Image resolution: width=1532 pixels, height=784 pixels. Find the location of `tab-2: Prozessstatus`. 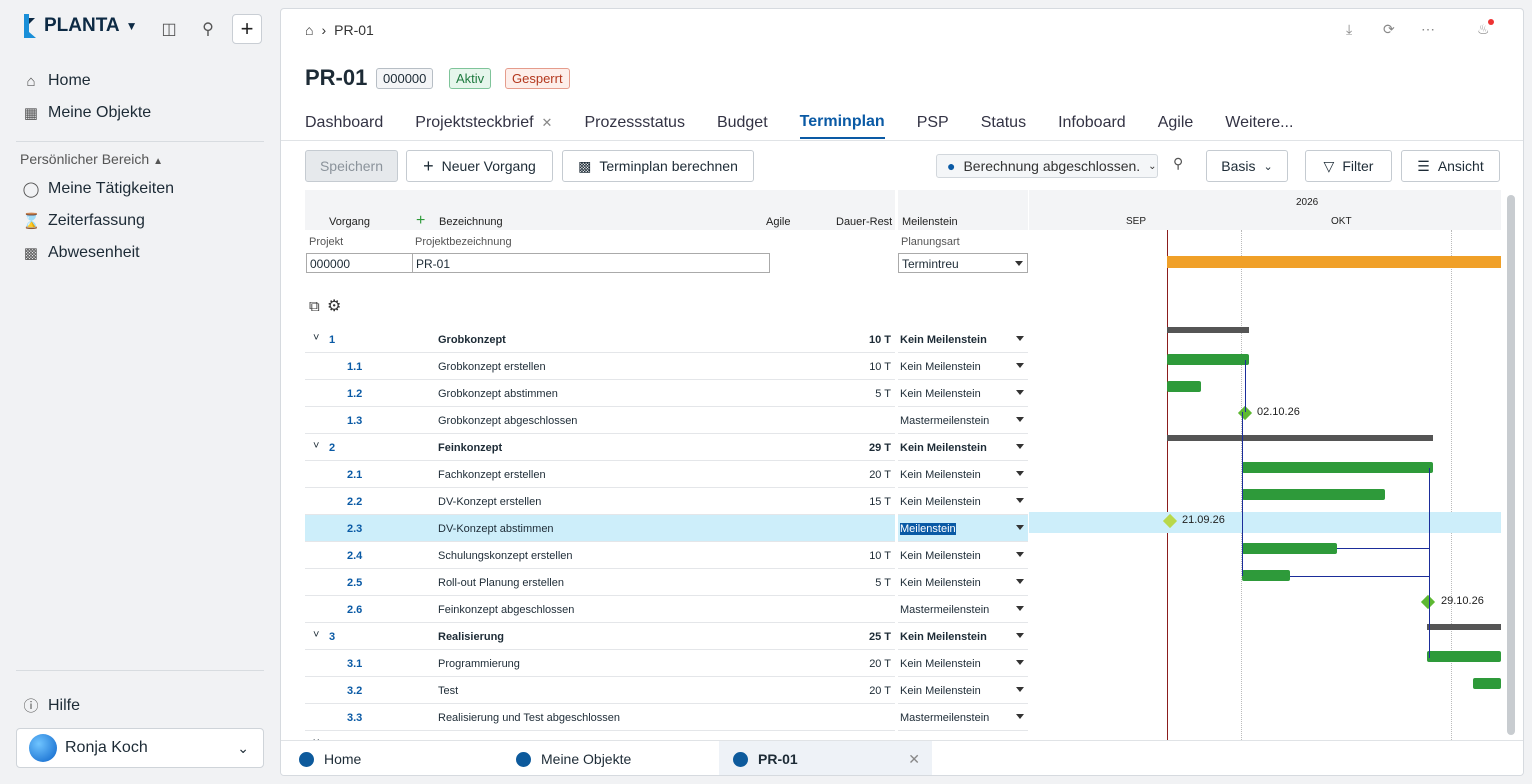

tab-2: Prozessstatus is located at coordinates (634, 126).